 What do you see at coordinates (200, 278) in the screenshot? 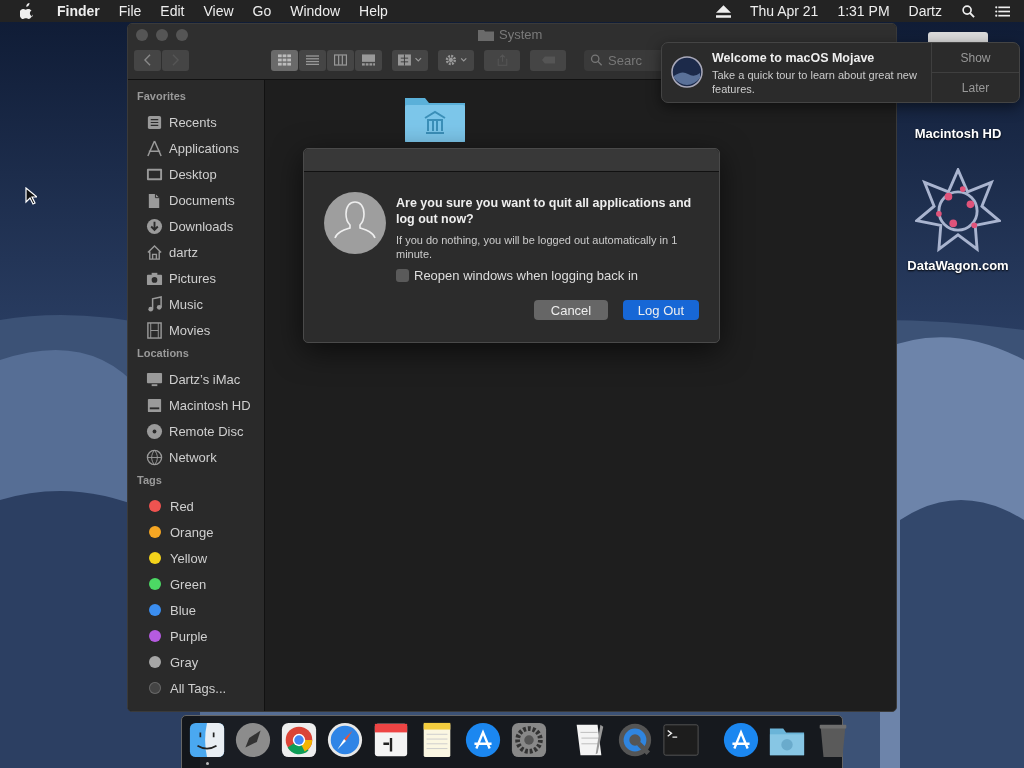
I see `sidebar-item: Pictures` at bounding box center [200, 278].